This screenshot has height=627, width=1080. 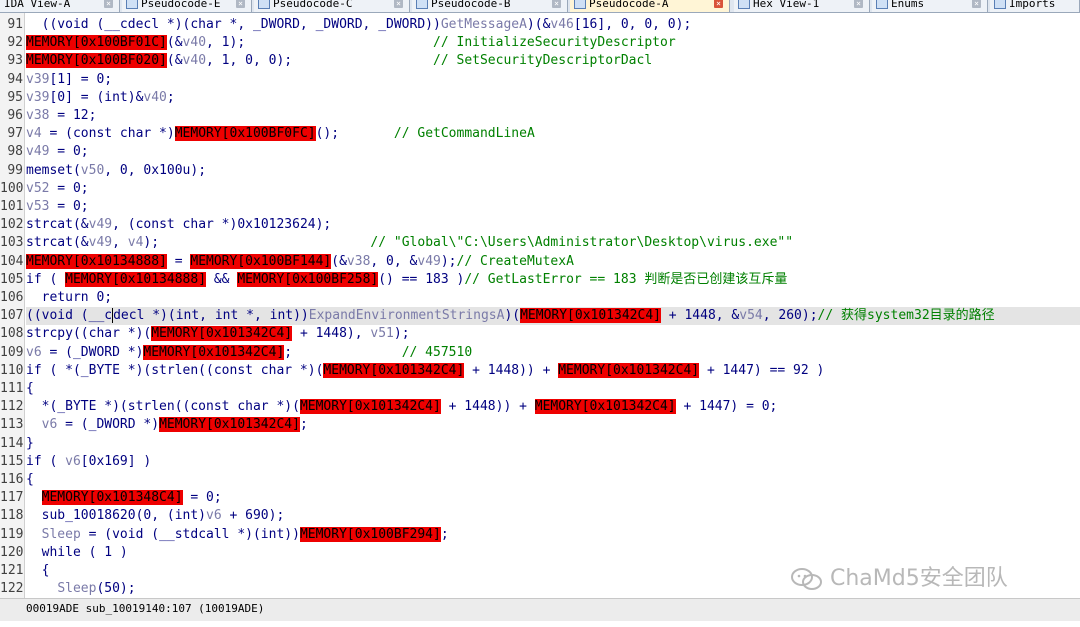 What do you see at coordinates (89, 334) in the screenshot?
I see `code-token: strcpy((char *)(` at bounding box center [89, 334].